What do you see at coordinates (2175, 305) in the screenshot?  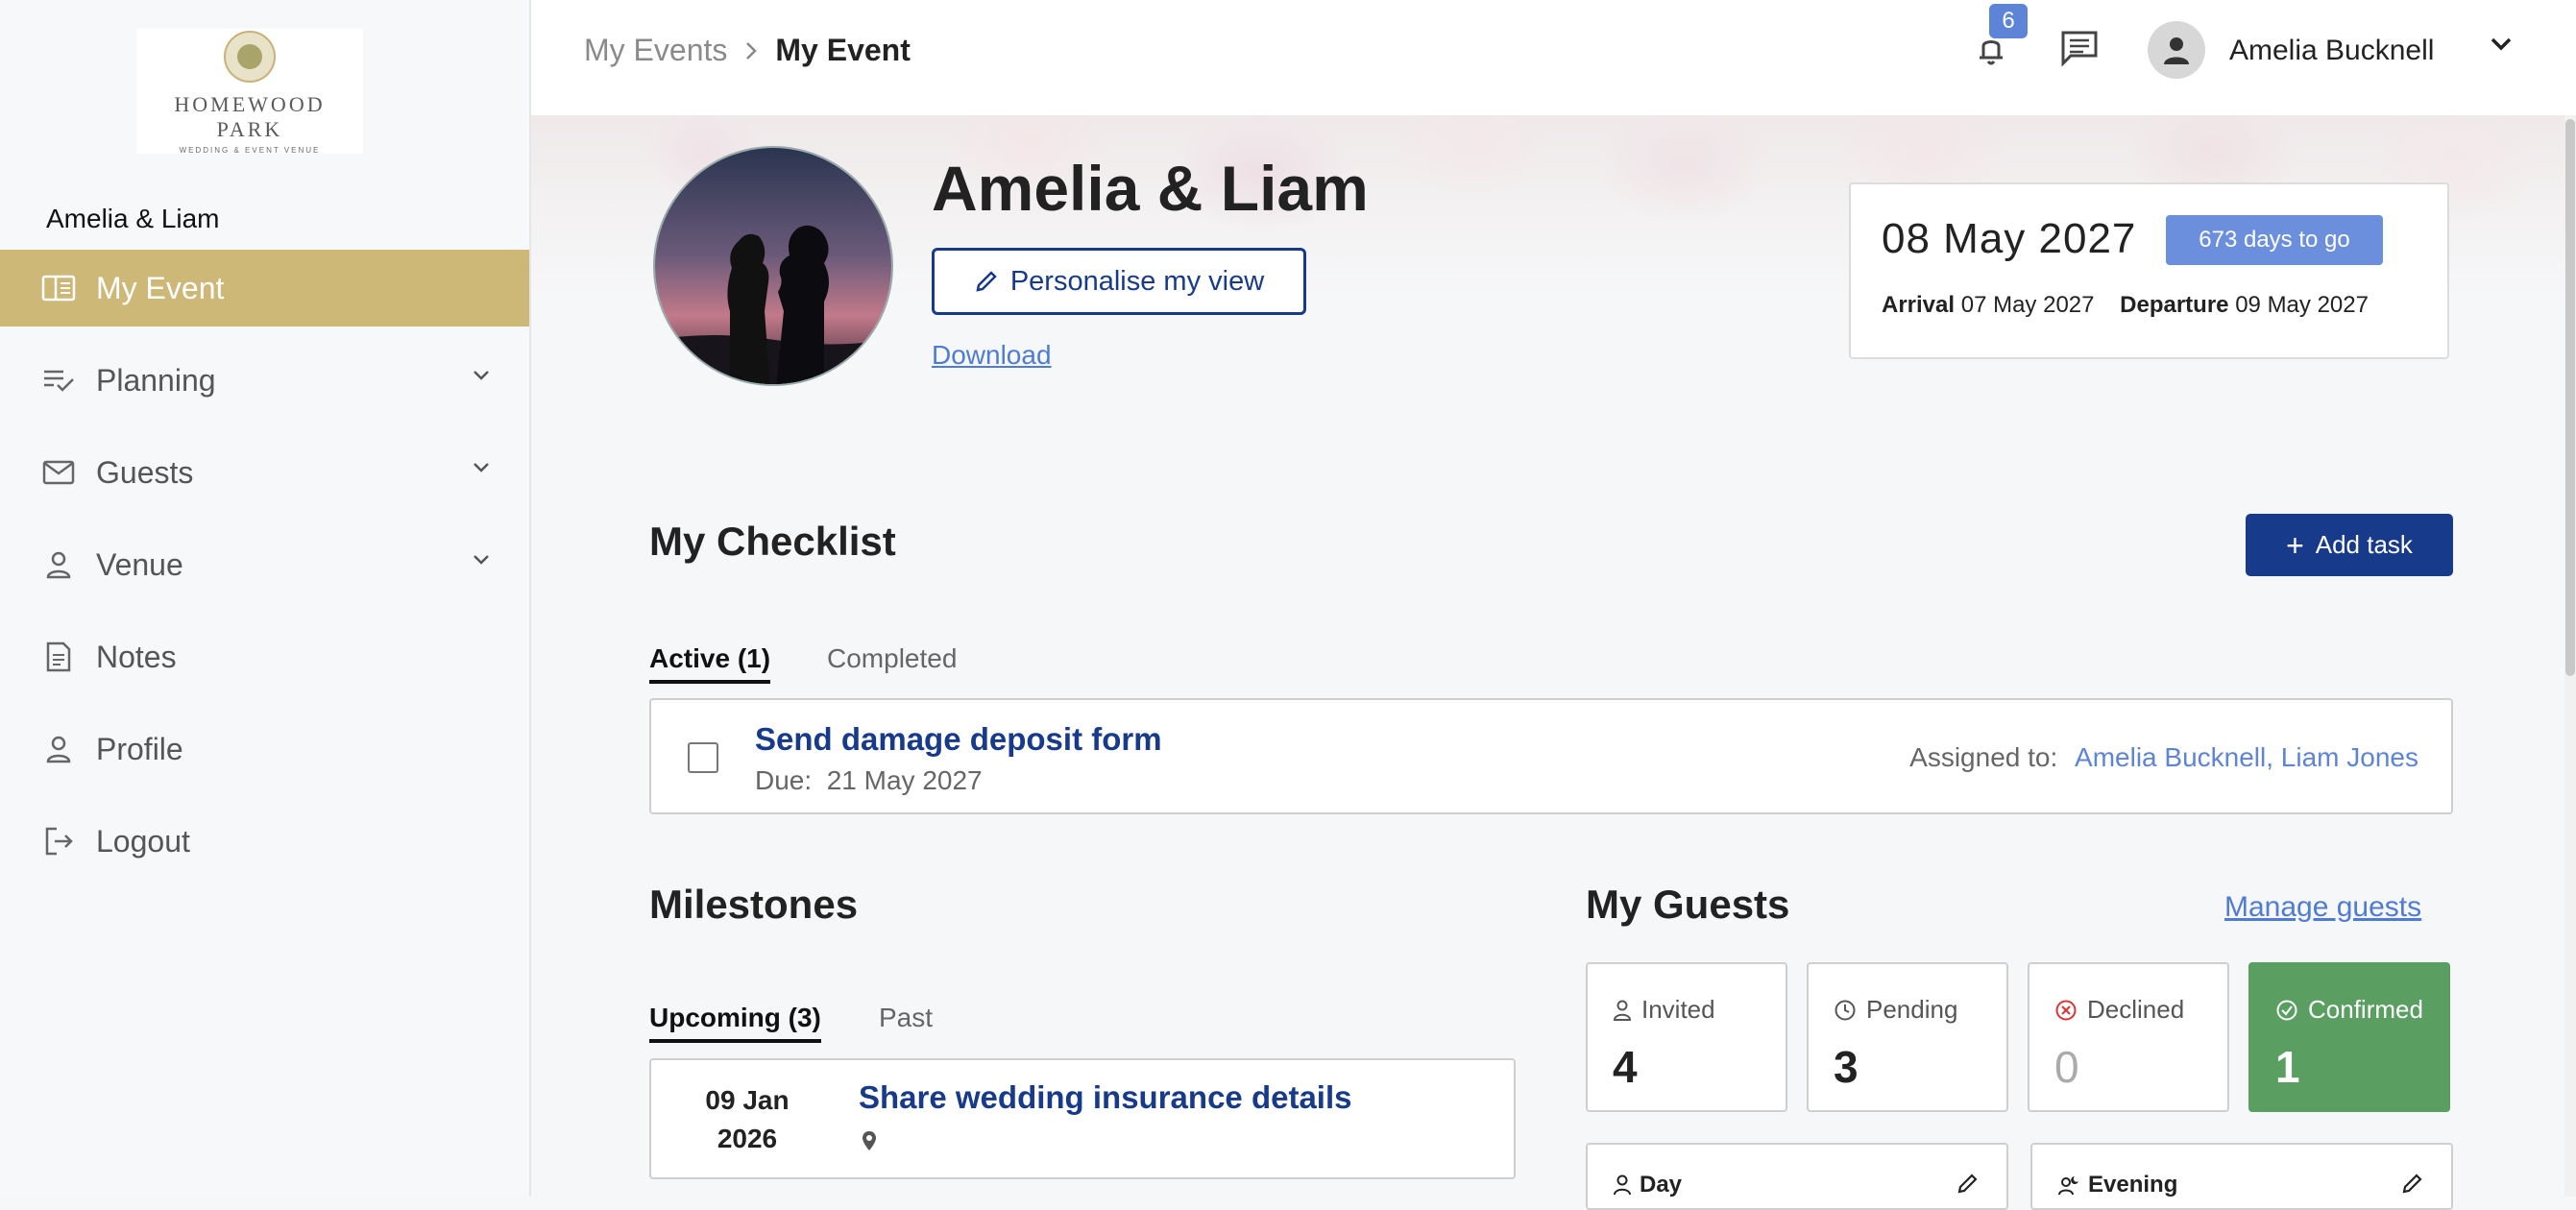 I see `departure-label: Departure` at bounding box center [2175, 305].